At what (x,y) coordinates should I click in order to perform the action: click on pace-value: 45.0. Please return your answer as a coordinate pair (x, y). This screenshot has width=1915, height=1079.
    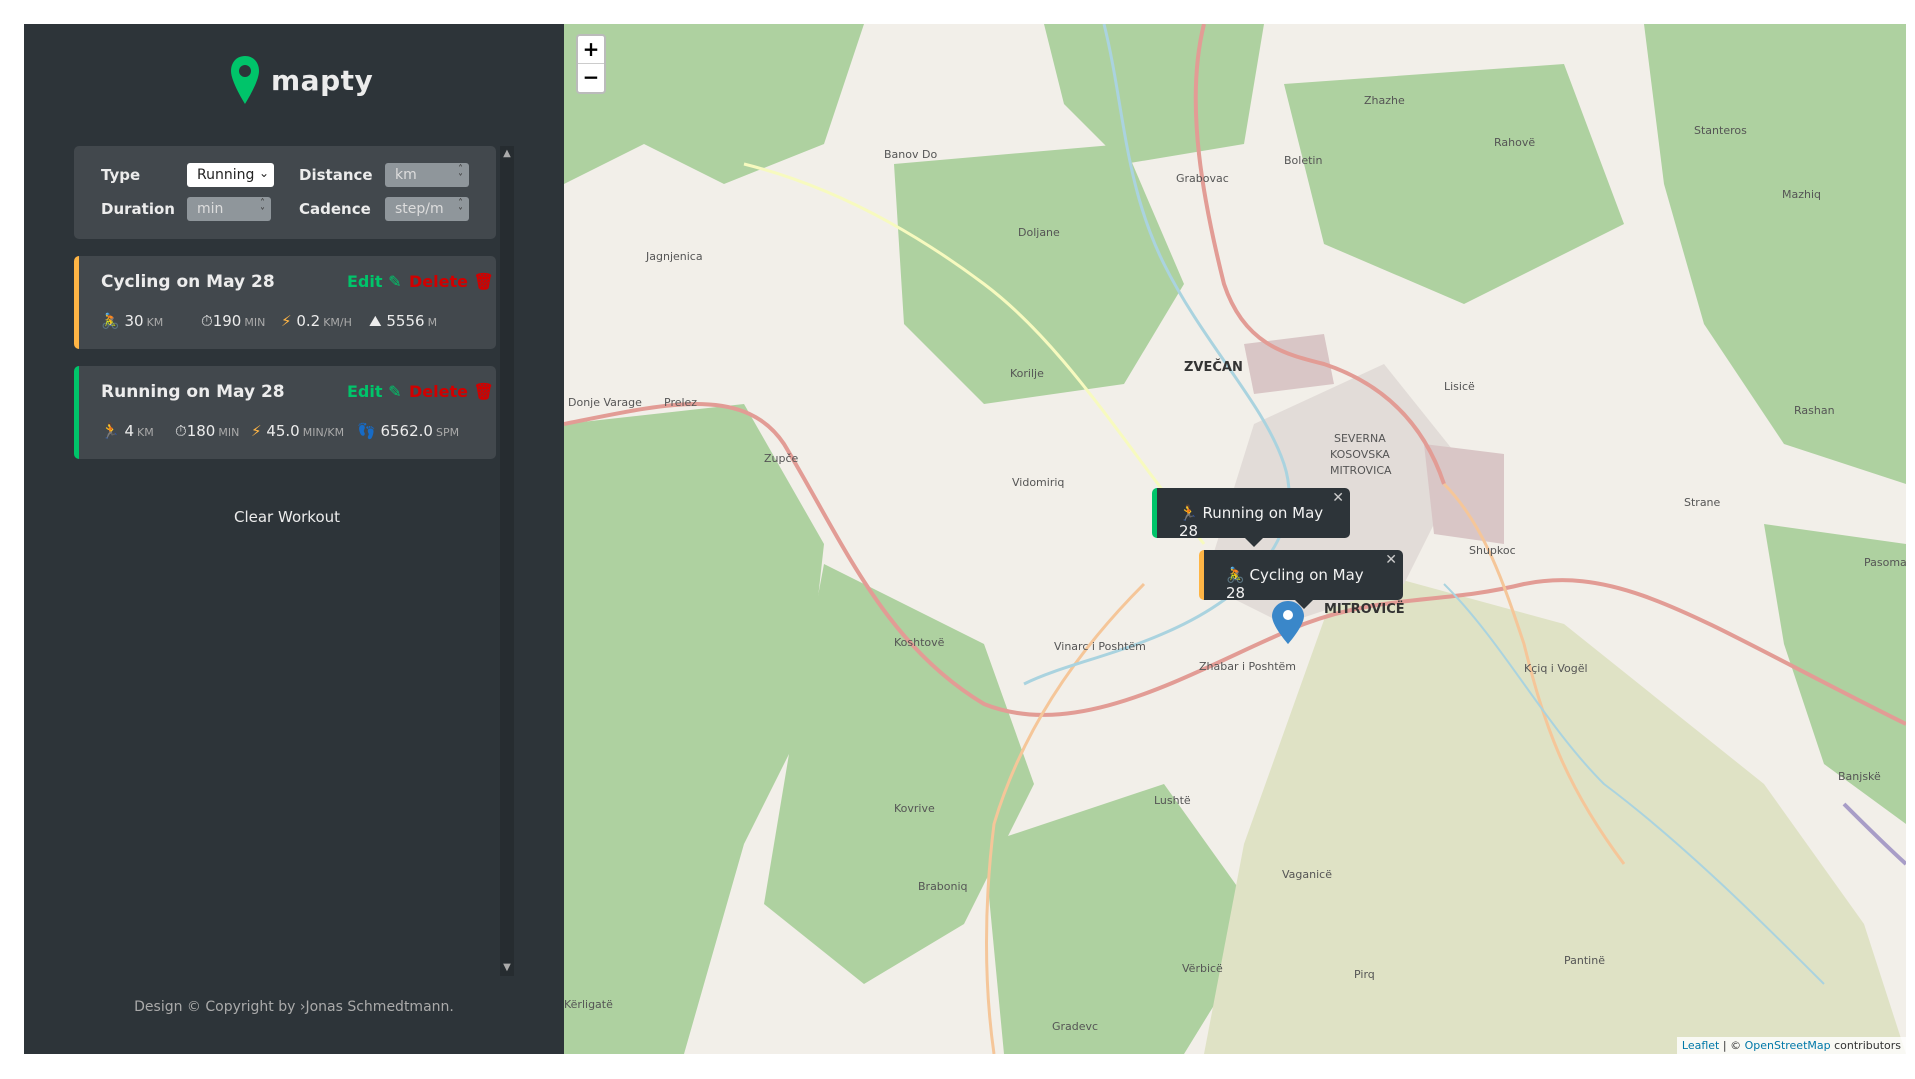
    Looking at the image, I should click on (283, 431).